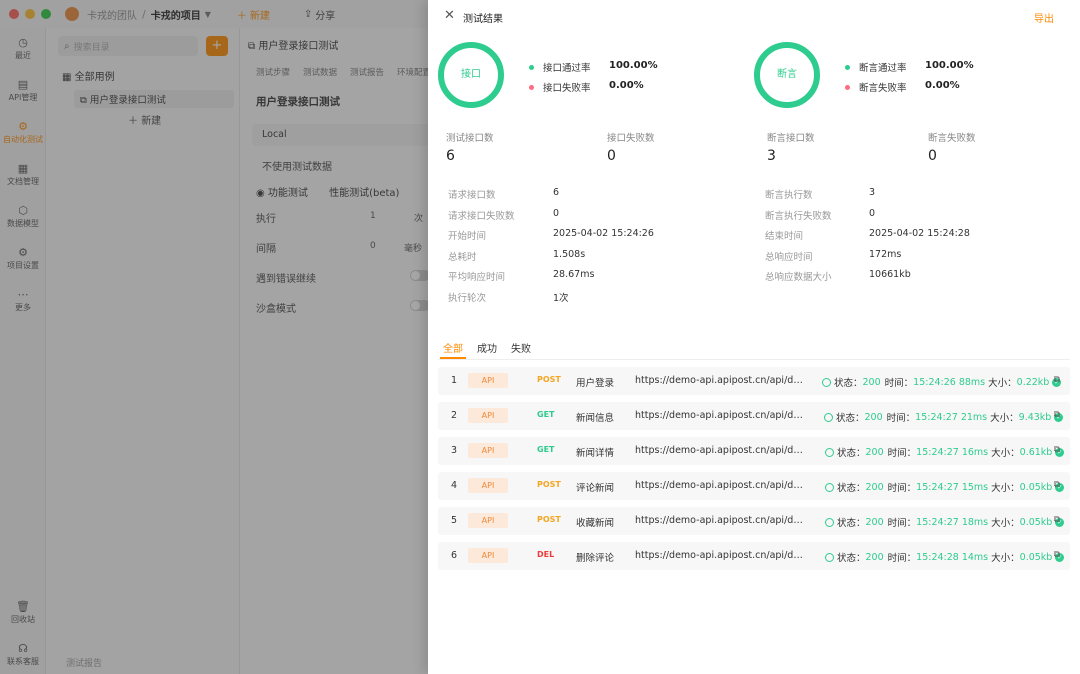  I want to click on response-summary: 状态： 200 时间： 15:24:27 18ms 大小： 0.05kb ✓, so click(945, 522).